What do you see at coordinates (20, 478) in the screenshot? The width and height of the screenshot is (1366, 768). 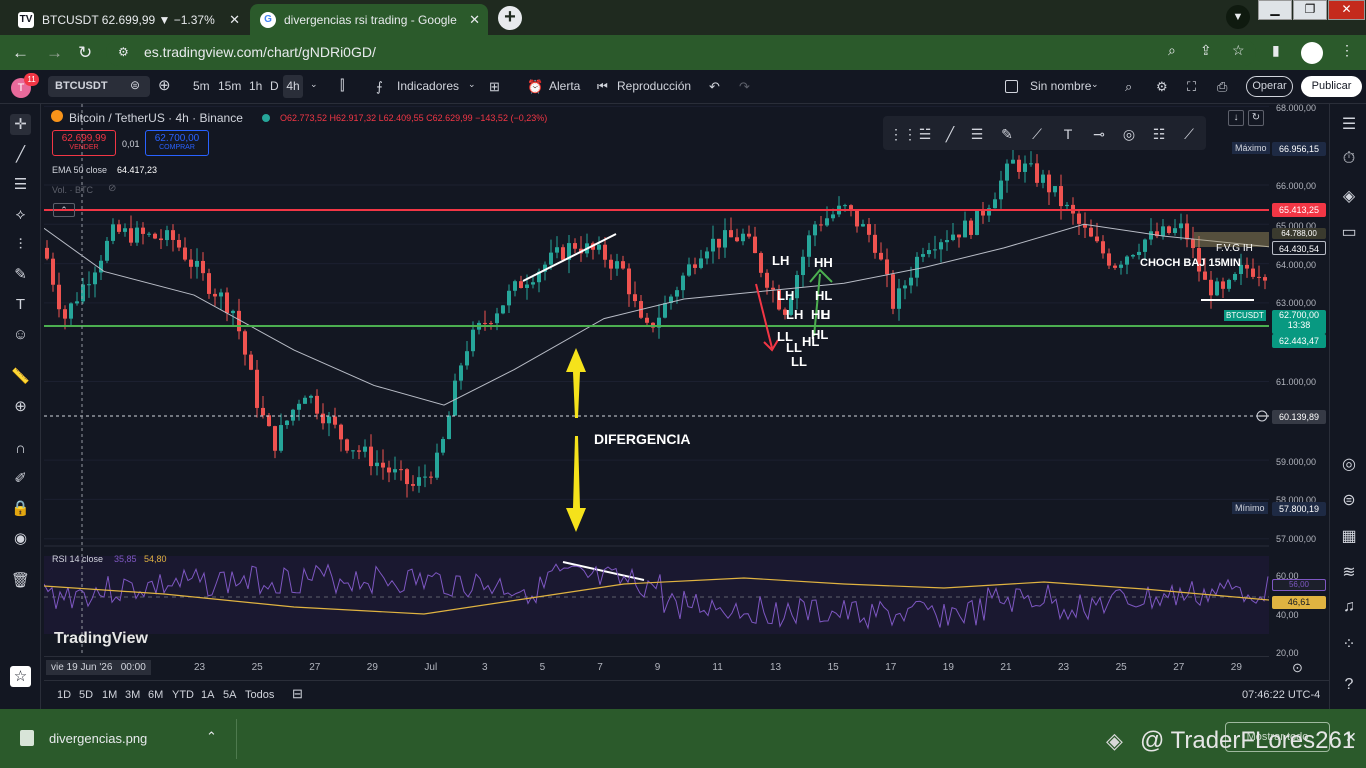 I see `pencil-lock-icon: ✐` at bounding box center [20, 478].